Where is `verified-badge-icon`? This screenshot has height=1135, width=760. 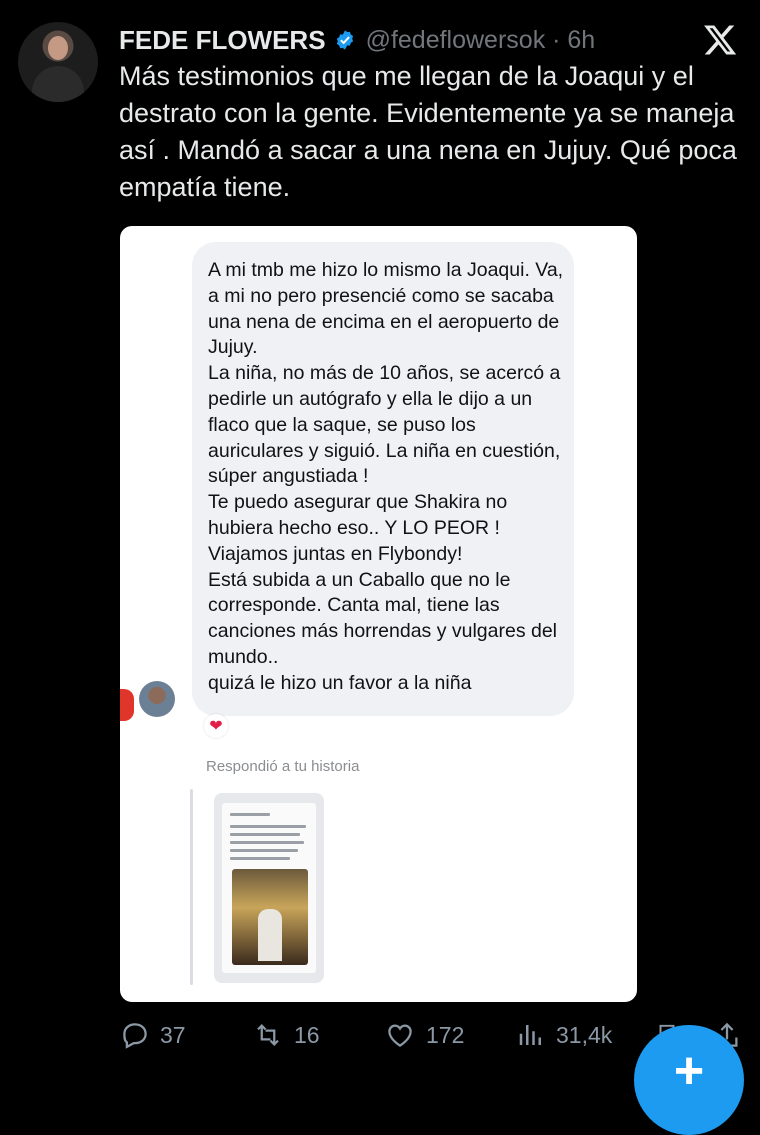
verified-badge-icon is located at coordinates (344, 40).